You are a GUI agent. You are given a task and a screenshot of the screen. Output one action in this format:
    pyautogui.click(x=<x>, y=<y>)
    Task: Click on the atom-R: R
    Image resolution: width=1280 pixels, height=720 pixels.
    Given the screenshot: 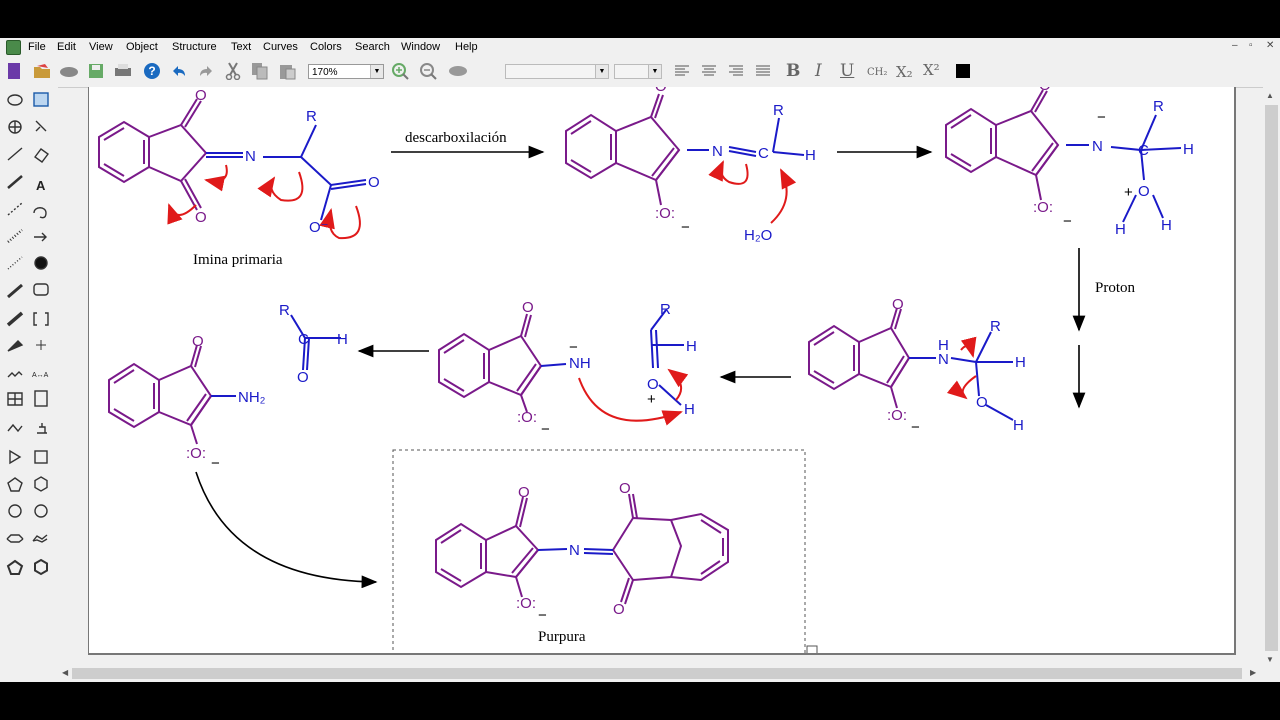 What is the action you would take?
    pyautogui.click(x=284, y=310)
    